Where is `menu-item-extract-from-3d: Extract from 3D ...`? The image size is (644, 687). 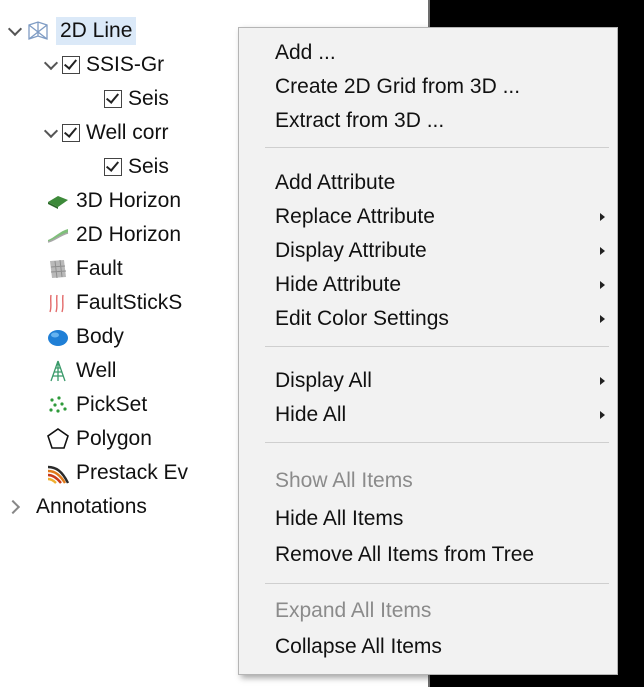
menu-item-extract-from-3d: Extract from 3D ... is located at coordinates (428, 121).